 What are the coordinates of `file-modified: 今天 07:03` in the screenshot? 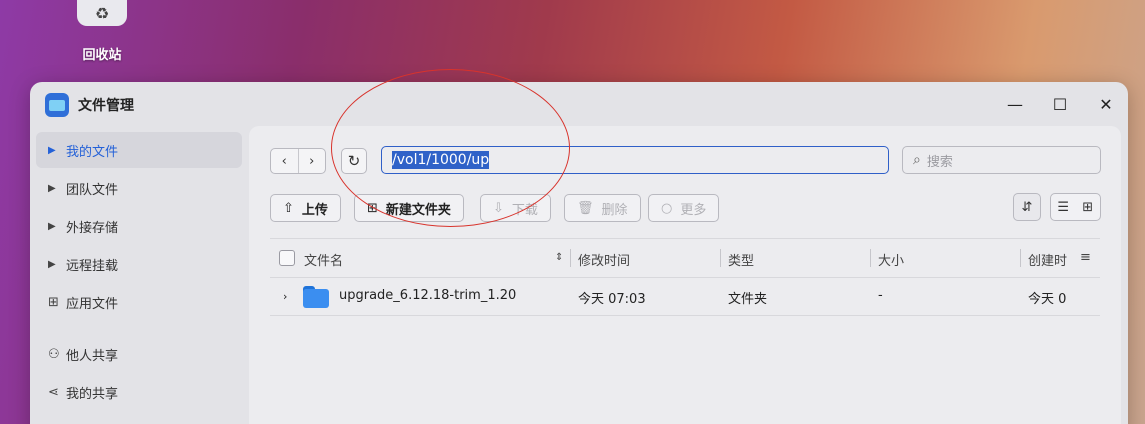 It's located at (612, 299).